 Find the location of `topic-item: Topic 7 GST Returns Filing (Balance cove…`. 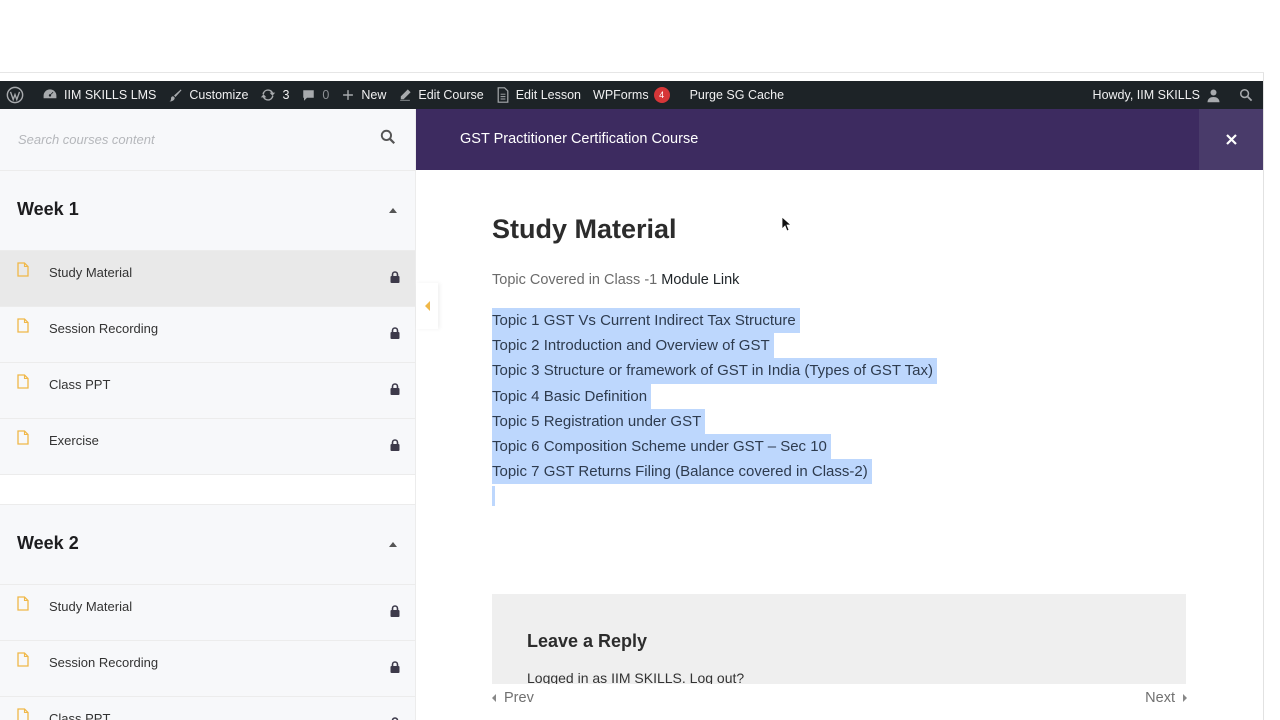

topic-item: Topic 7 GST Returns Filing (Balance cove… is located at coordinates (682, 472).